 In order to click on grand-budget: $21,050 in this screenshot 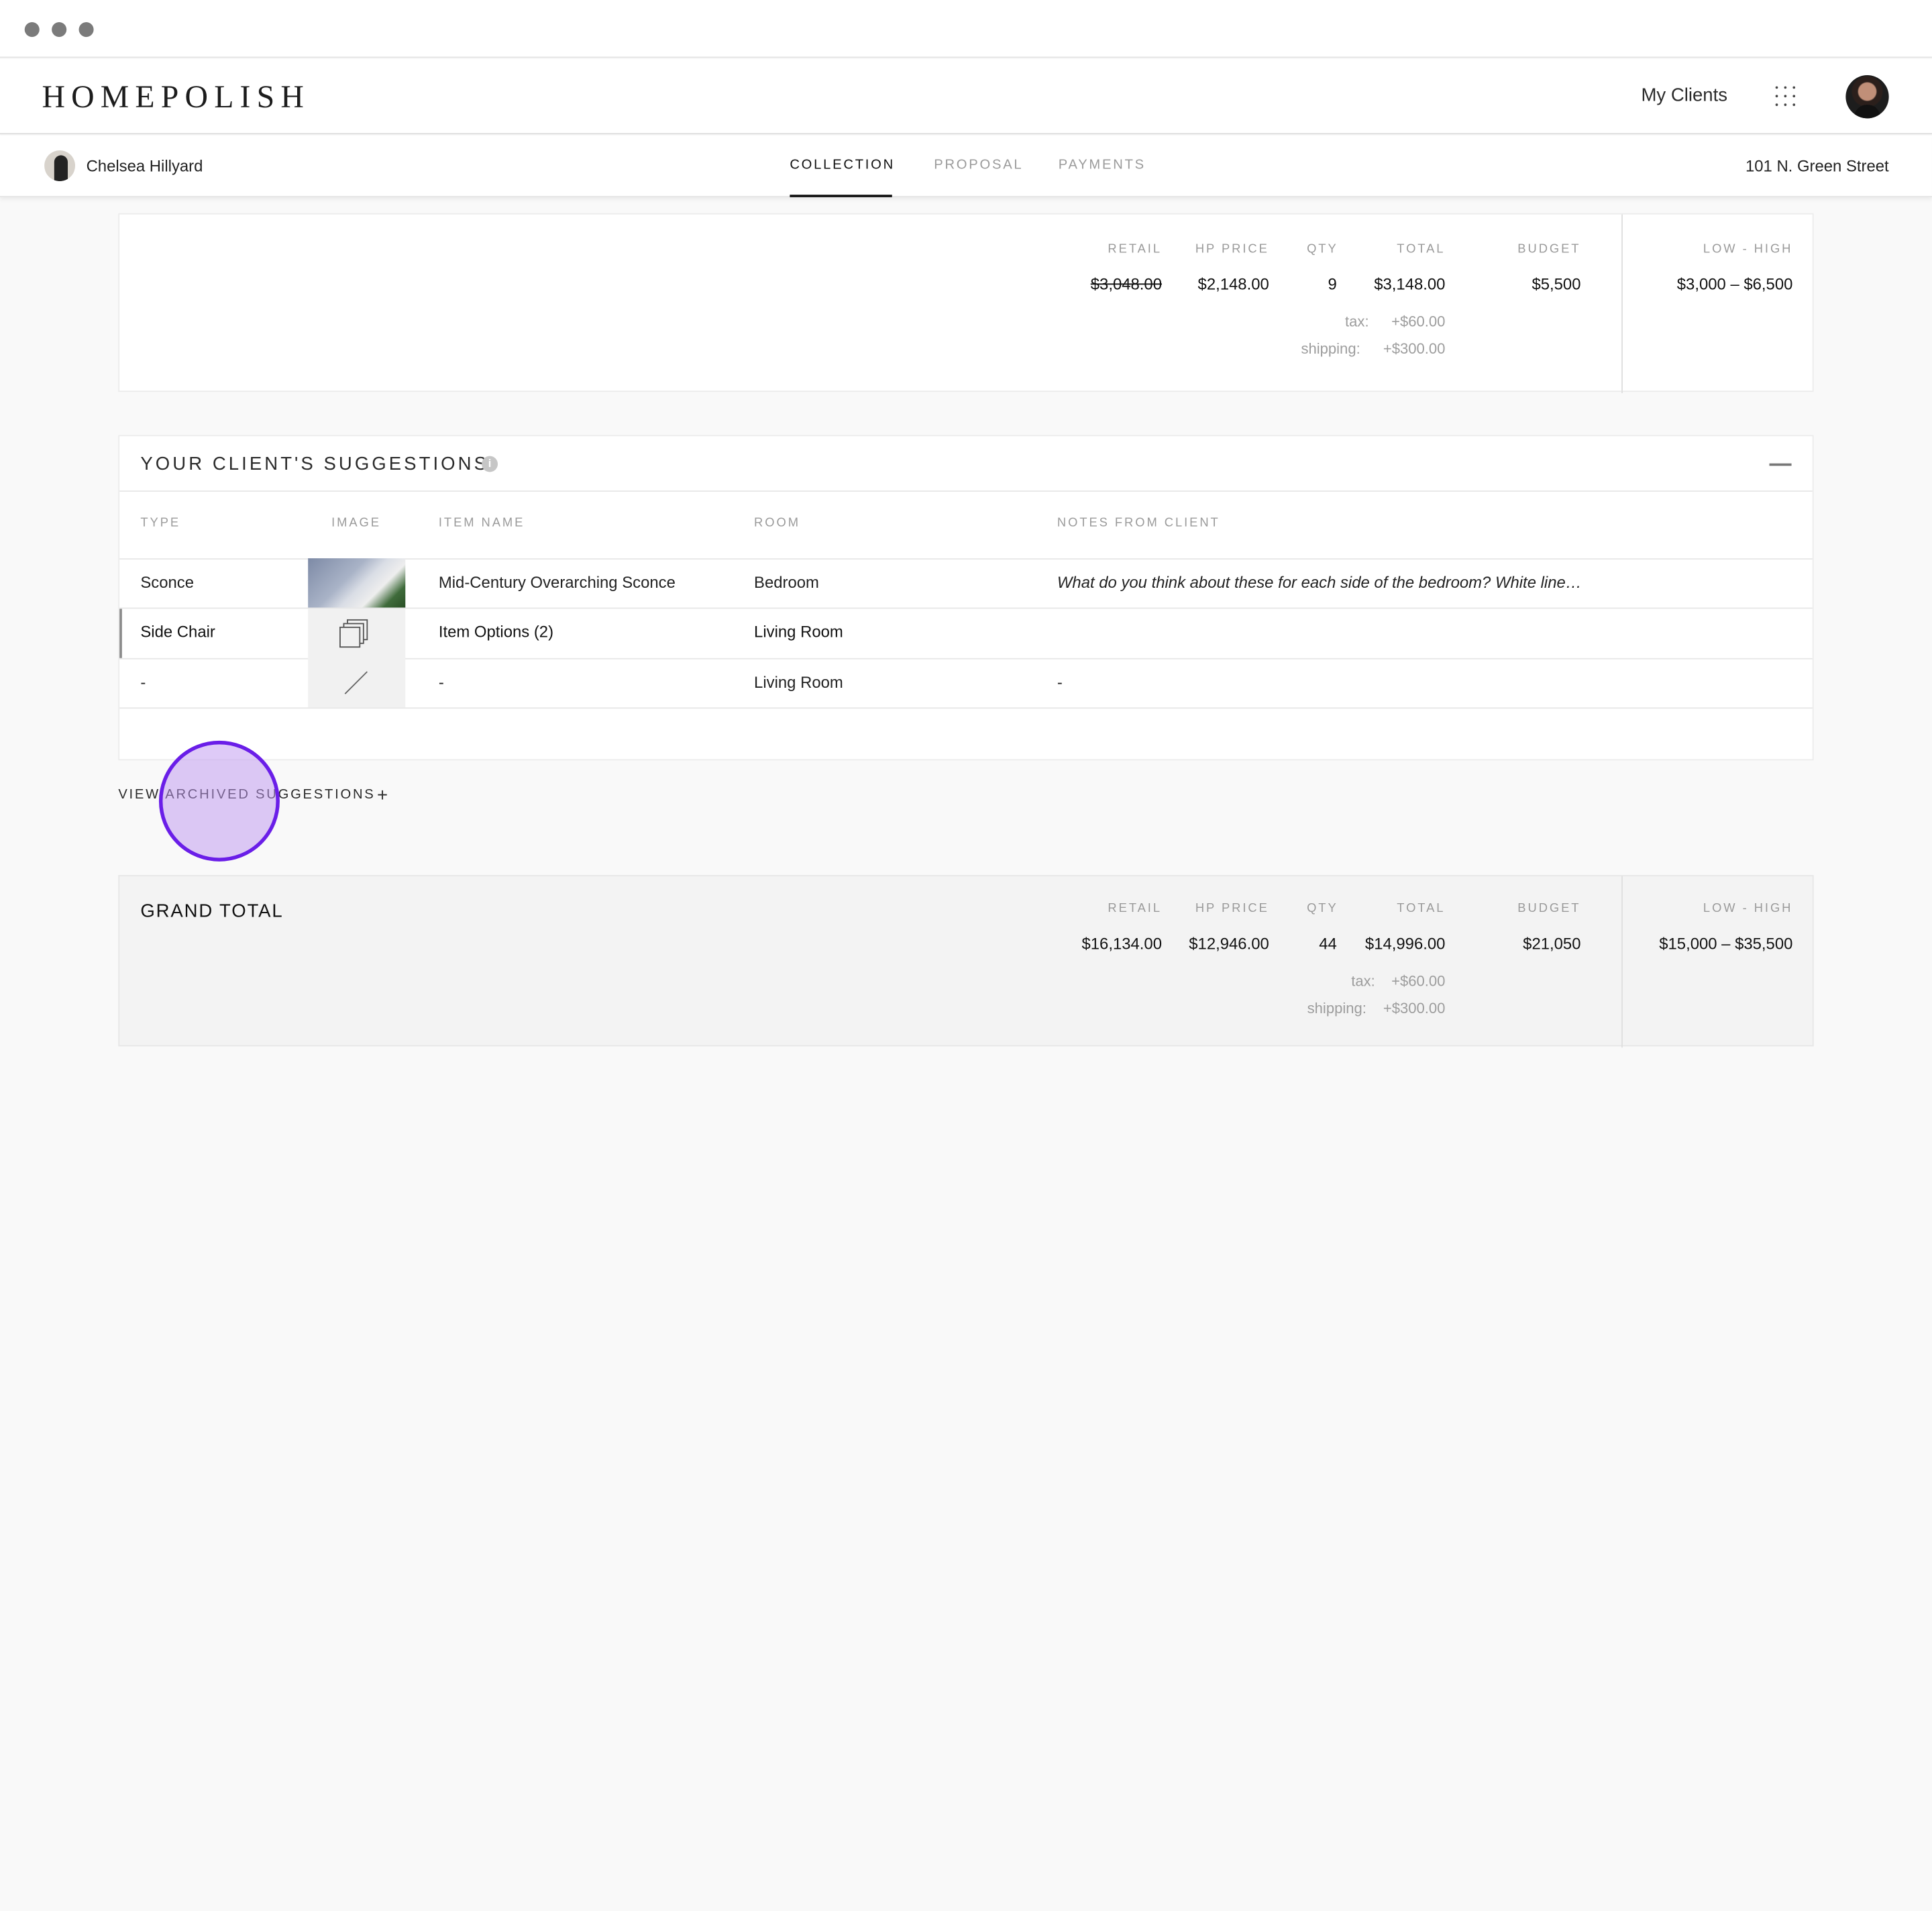, I will do `click(1552, 944)`.